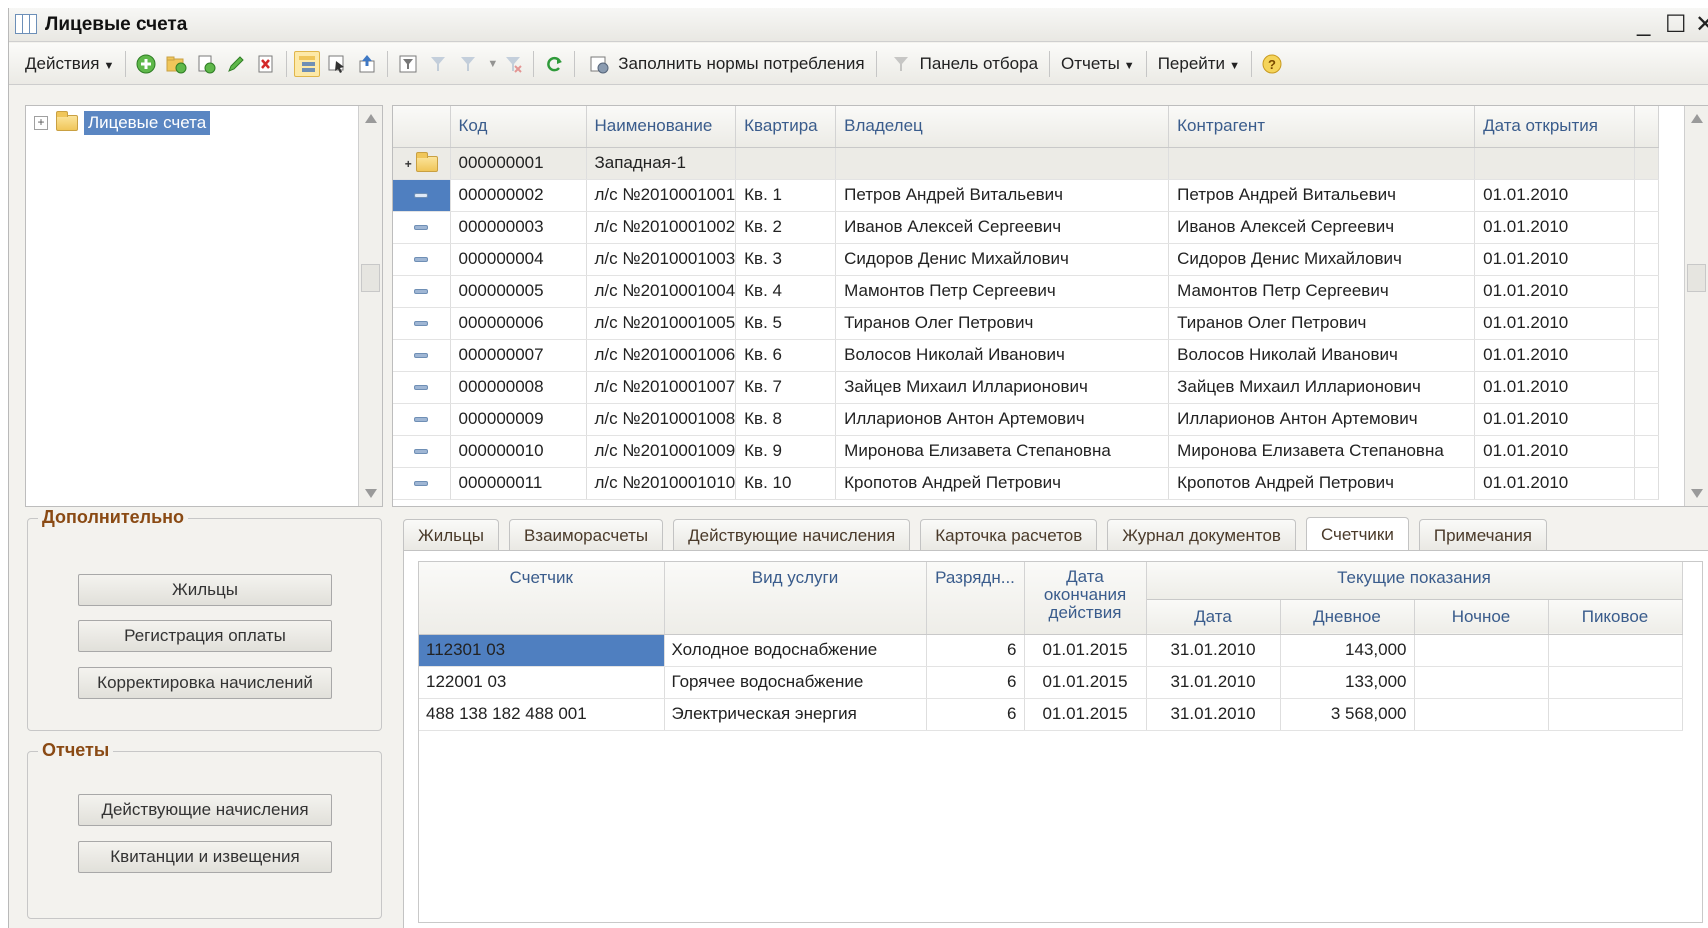 The image size is (1708, 928). What do you see at coordinates (1009, 535) in the screenshot?
I see `tab-account-card: Карточка расчетов` at bounding box center [1009, 535].